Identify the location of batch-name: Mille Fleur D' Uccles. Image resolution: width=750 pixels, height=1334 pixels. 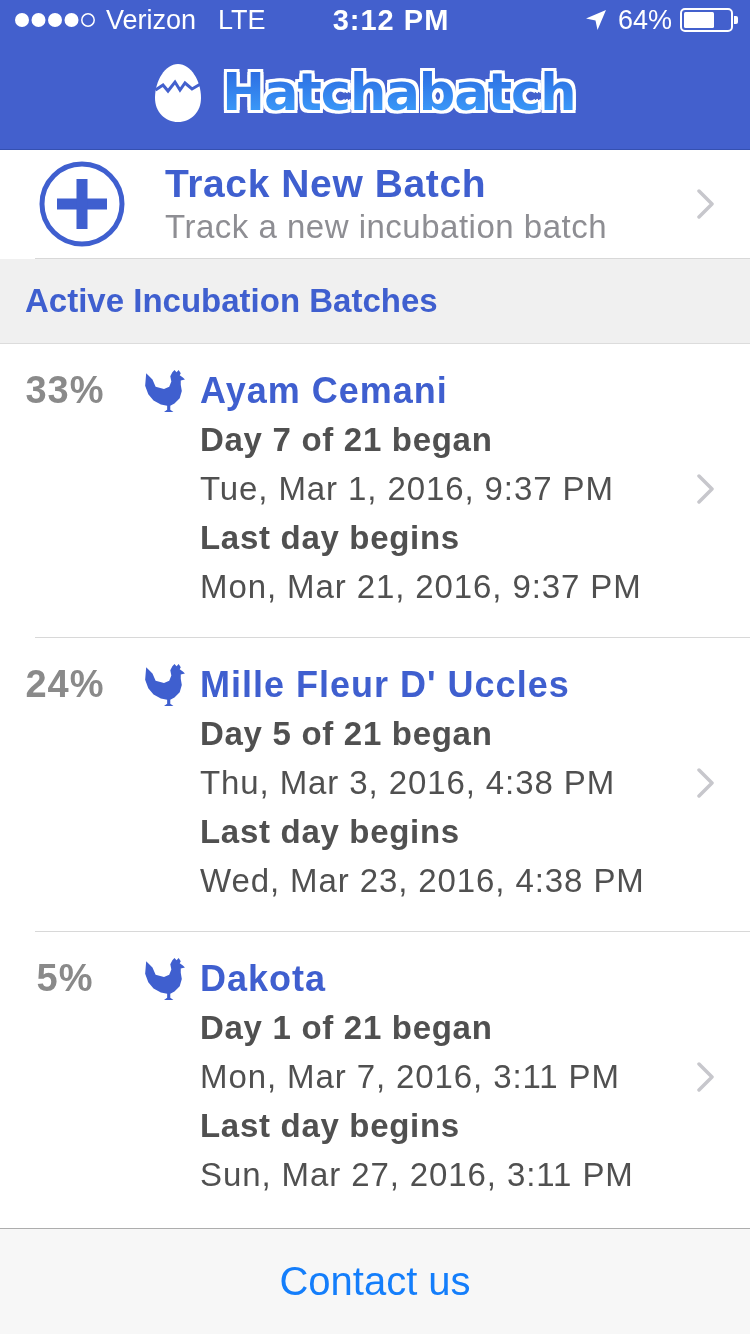
(385, 685).